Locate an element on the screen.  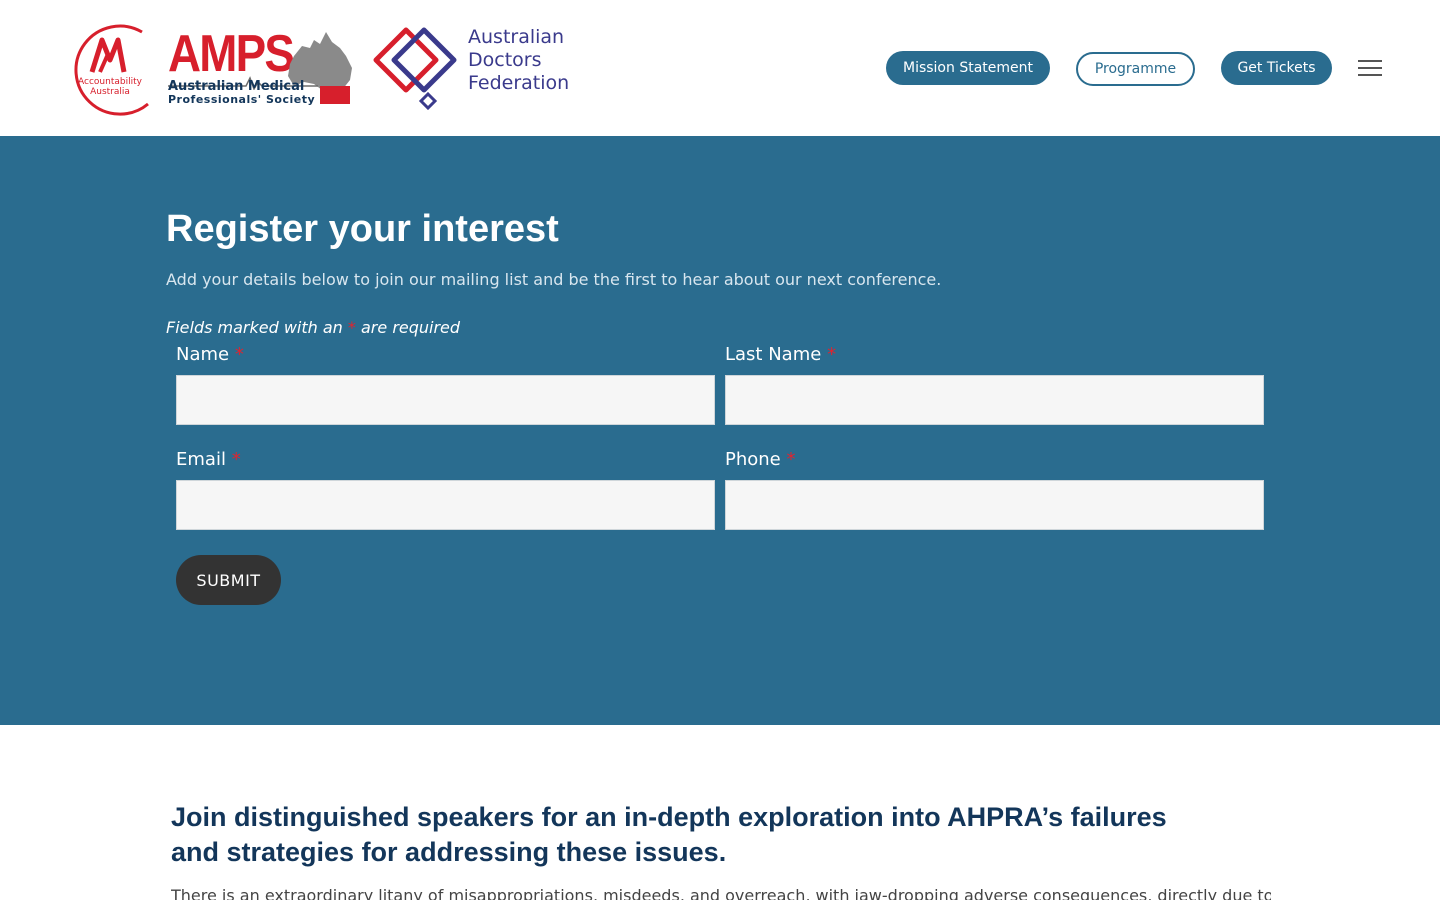
name-label: Name * is located at coordinates (210, 354).